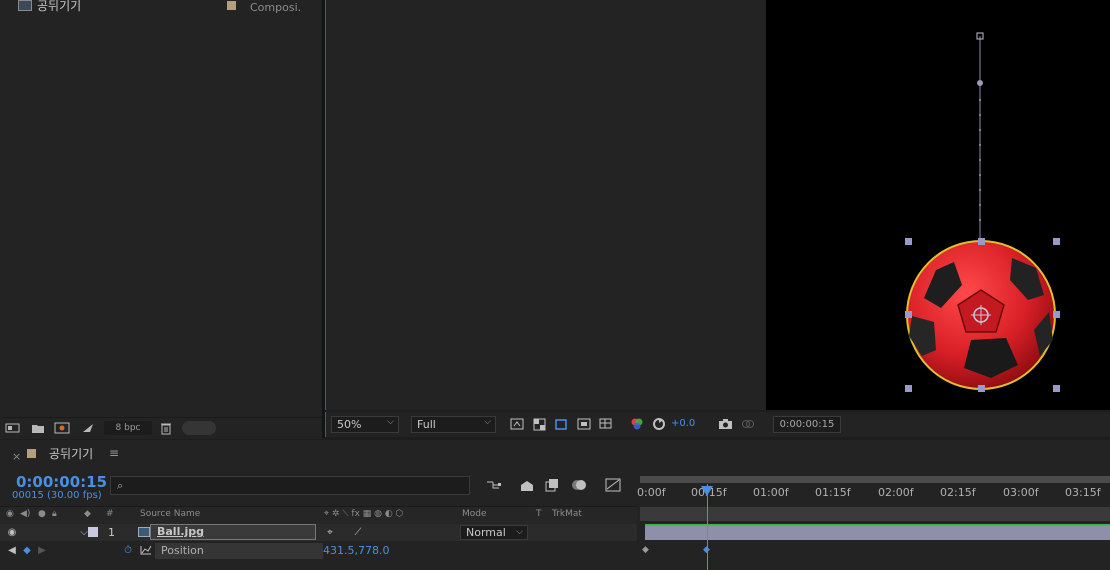  I want to click on resolution-dropdown: Full ⌵, so click(453, 424).